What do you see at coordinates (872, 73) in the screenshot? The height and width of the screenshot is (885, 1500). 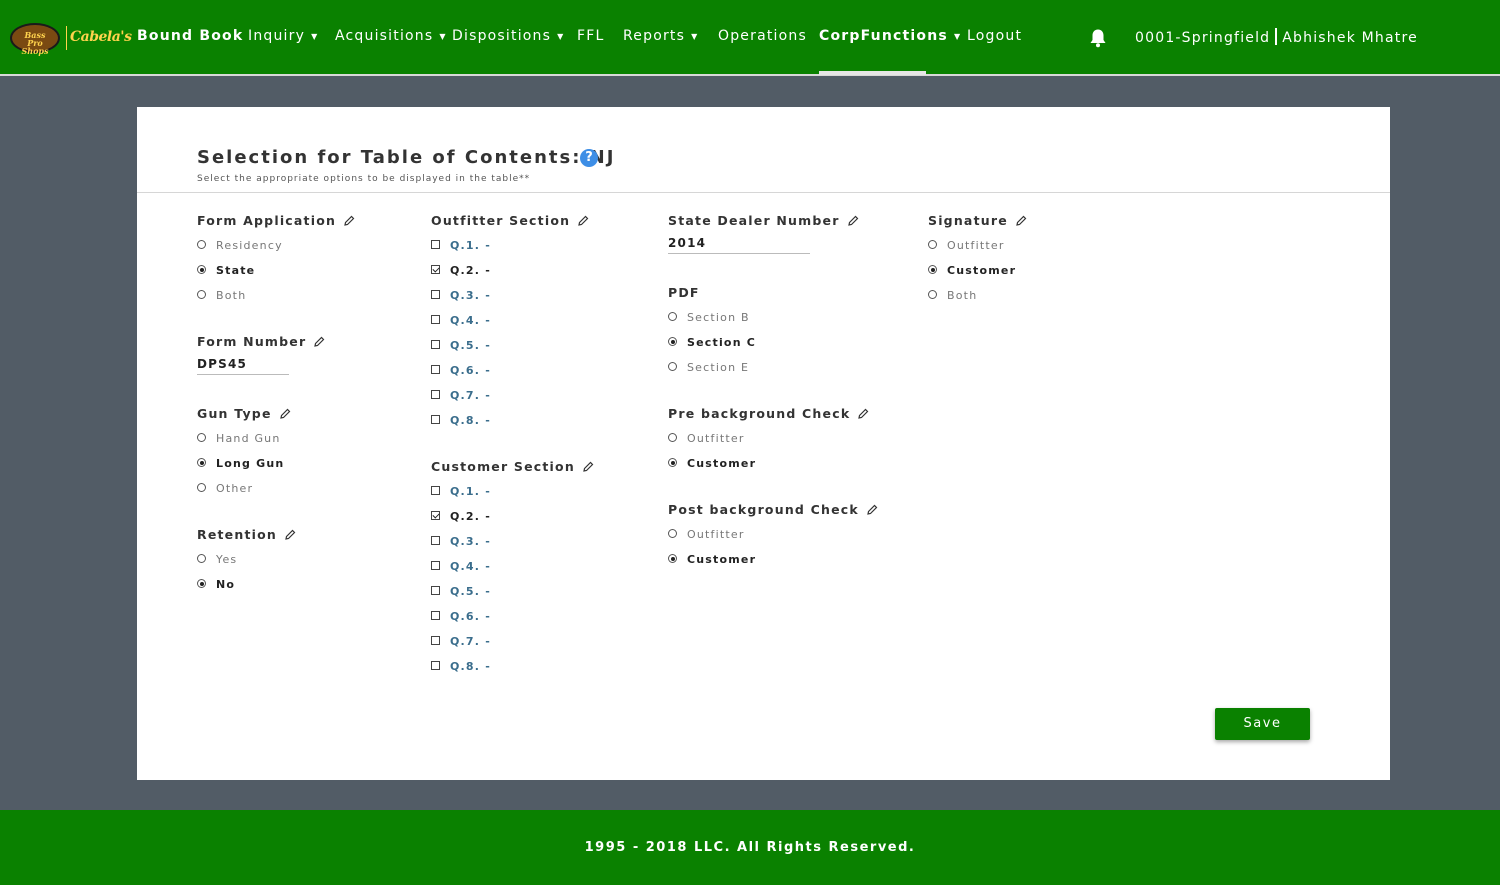 I see `active-tab-indicator` at bounding box center [872, 73].